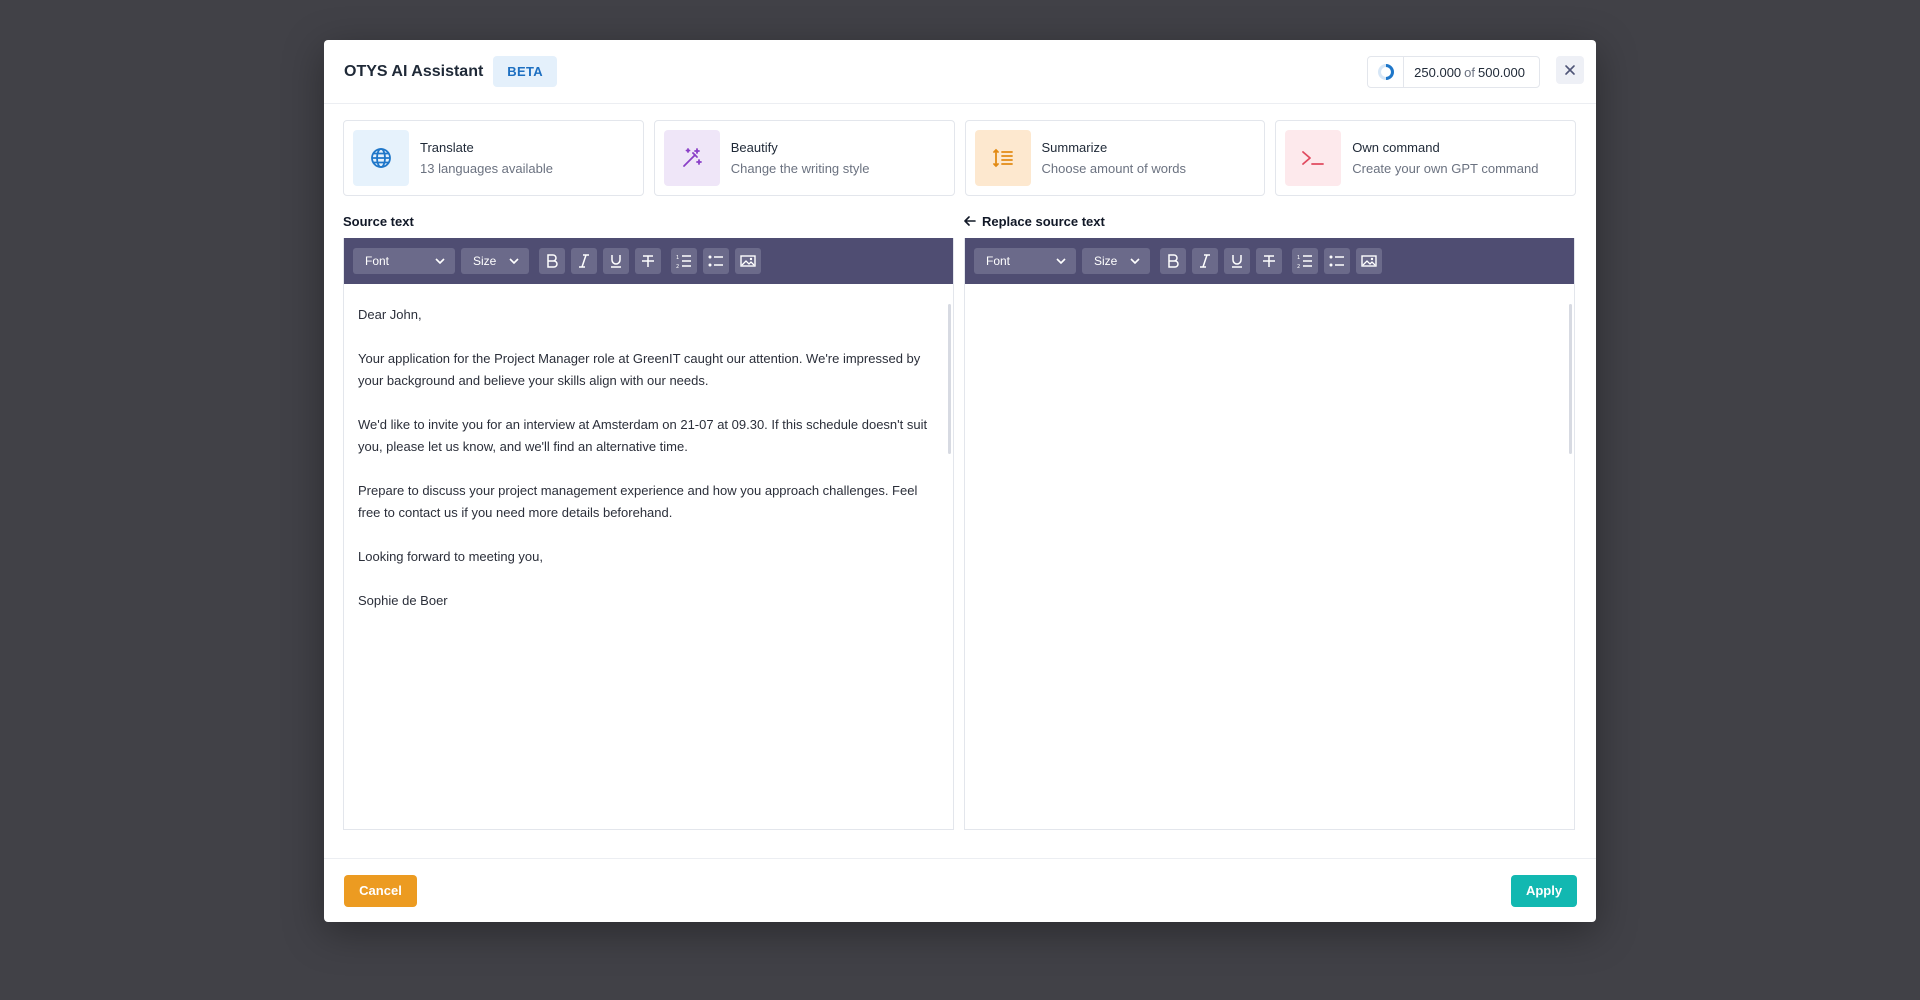 The image size is (1920, 1000). Describe the element at coordinates (390, 314) in the screenshot. I see `source-paragraph: Dear John,` at that location.